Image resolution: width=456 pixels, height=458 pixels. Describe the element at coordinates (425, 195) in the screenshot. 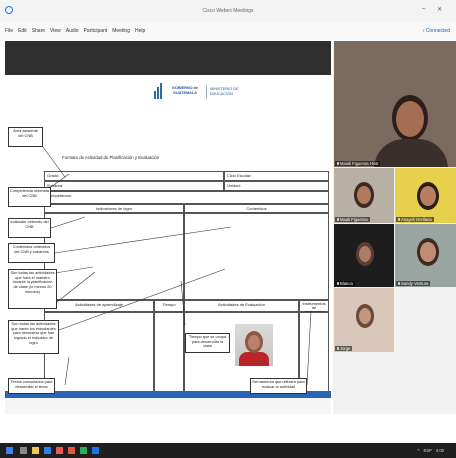

I see `video-tile-3: Anayeli Orellana` at that location.